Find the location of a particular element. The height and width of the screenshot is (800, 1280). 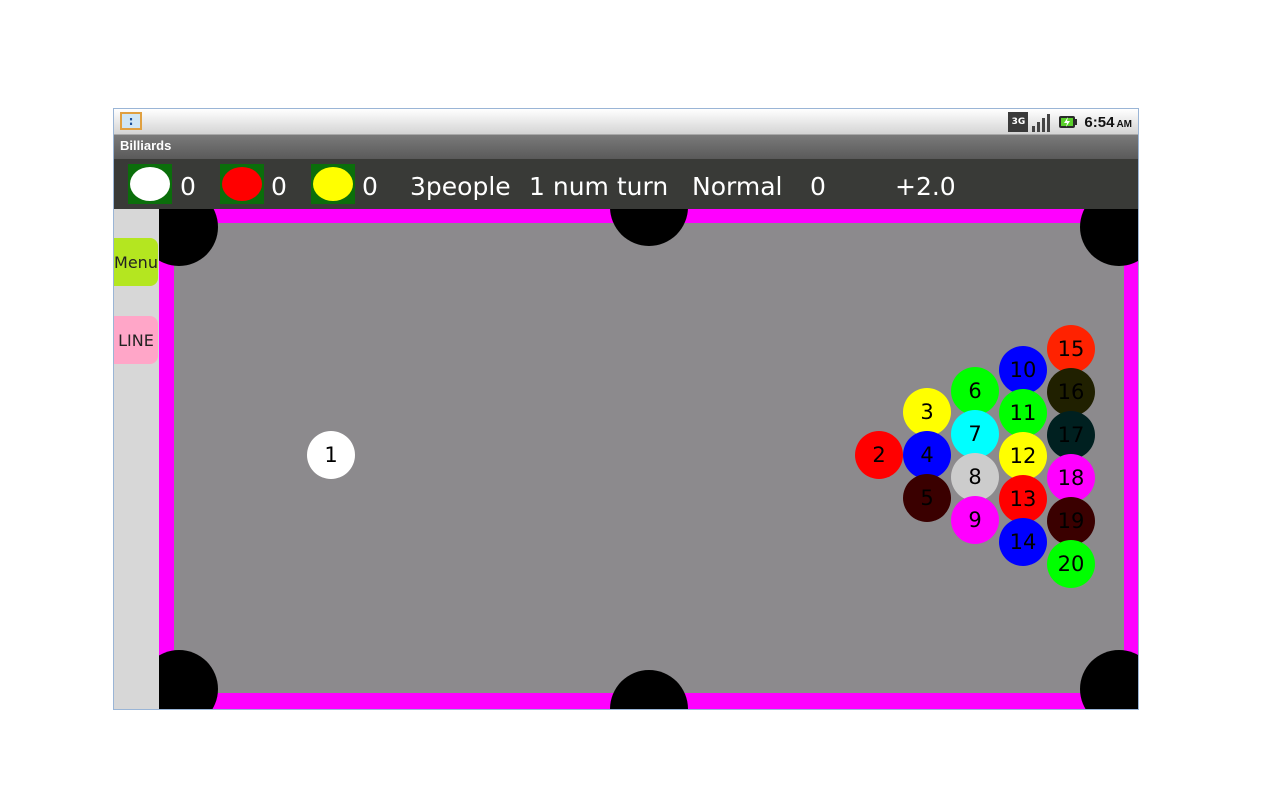

ball-15: 15 is located at coordinates (1071, 349).